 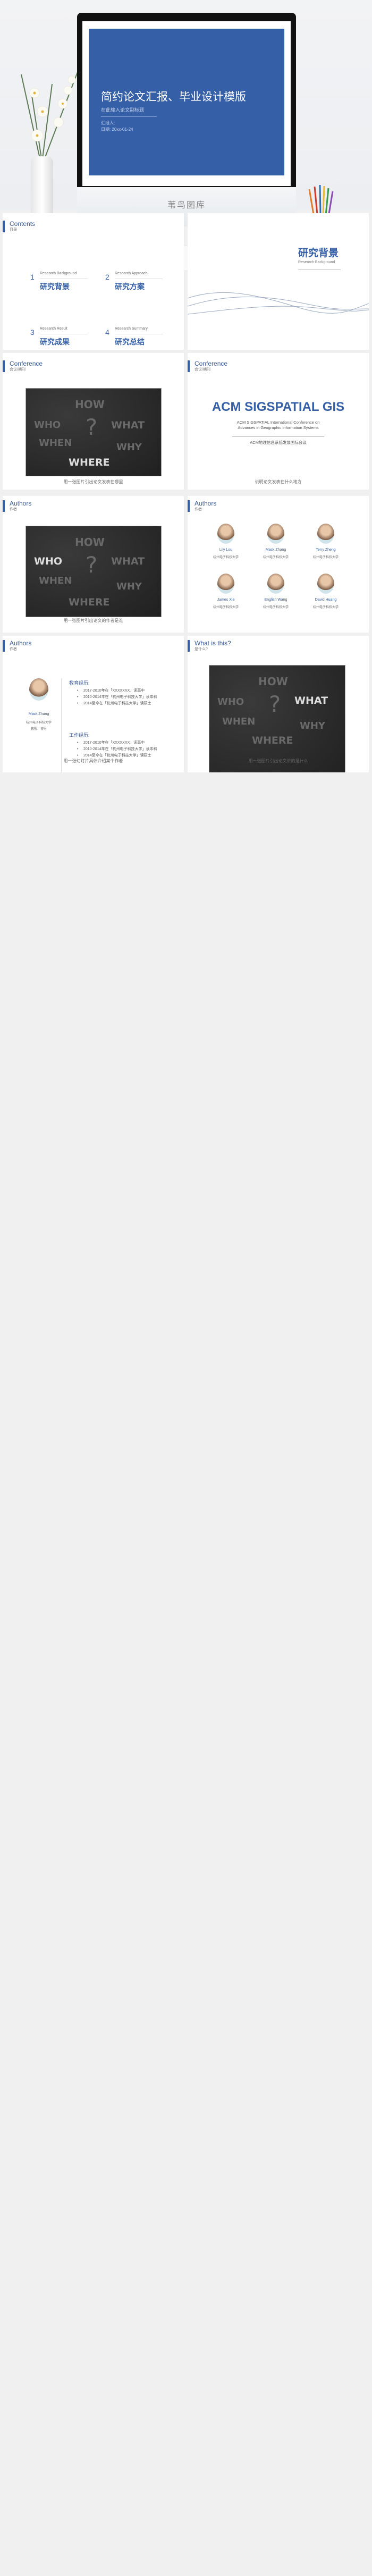 What do you see at coordinates (279, 281) in the screenshot?
I see `slide-section-background: 研究背景 Research Background` at bounding box center [279, 281].